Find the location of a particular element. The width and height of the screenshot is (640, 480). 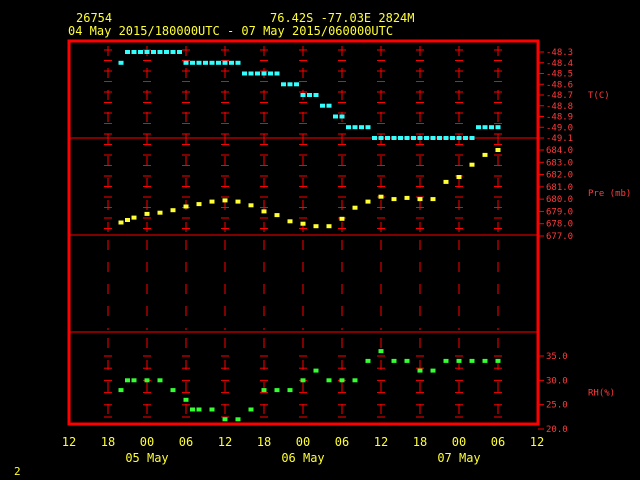

y-tick-label: 677.0 is located at coordinates (559, 237).